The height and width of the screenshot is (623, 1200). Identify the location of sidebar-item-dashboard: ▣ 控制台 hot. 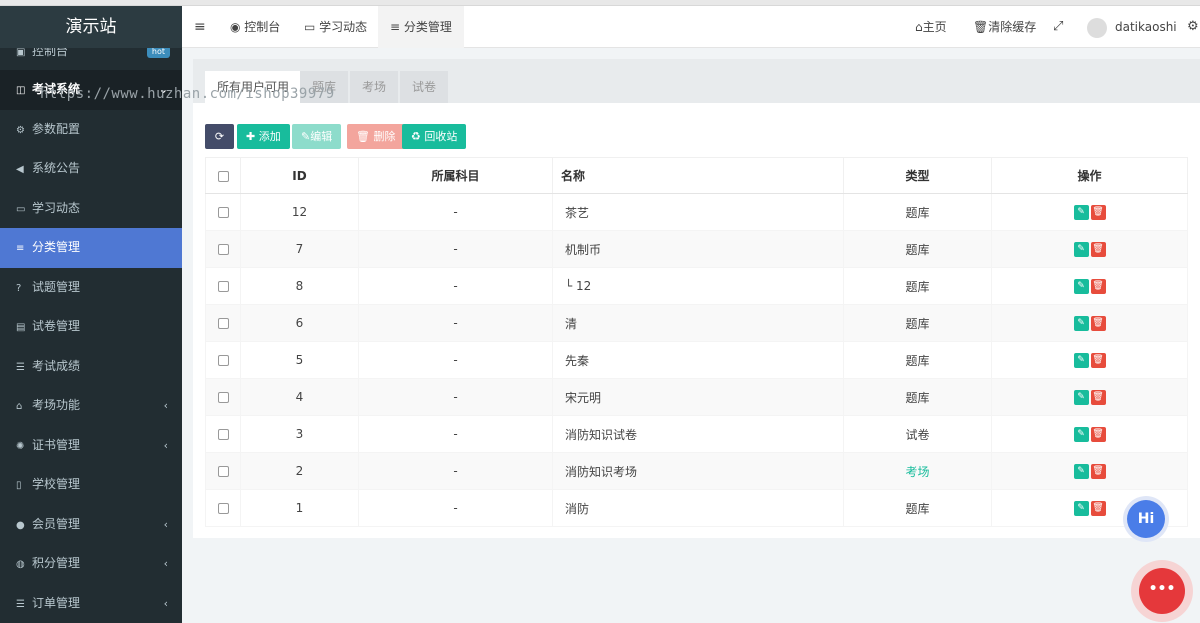
(91, 59).